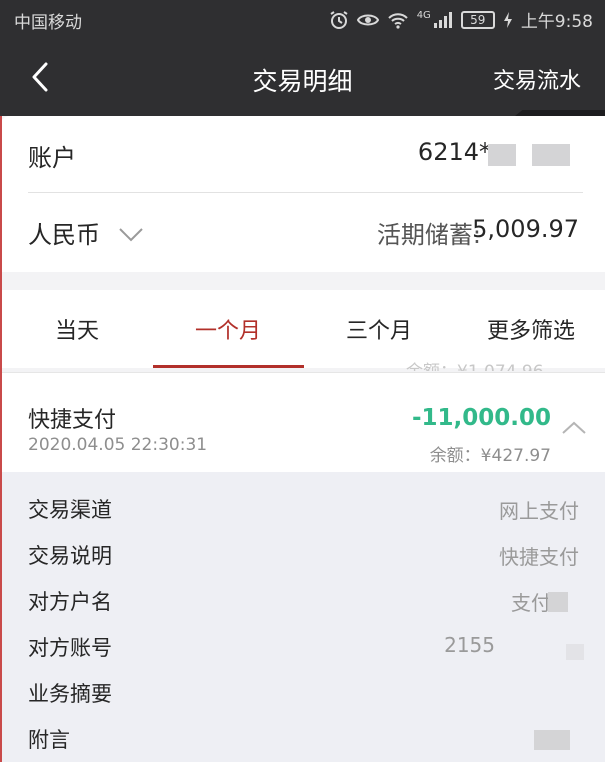  What do you see at coordinates (302, 231) in the screenshot?
I see `currency-row: 人民币 活期储蓄: 5,009.97` at bounding box center [302, 231].